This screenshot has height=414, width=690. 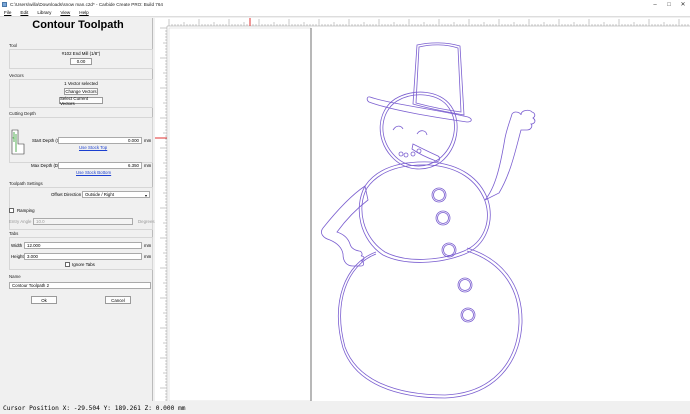 What do you see at coordinates (683, 4) in the screenshot?
I see `close-icon: ✕` at bounding box center [683, 4].